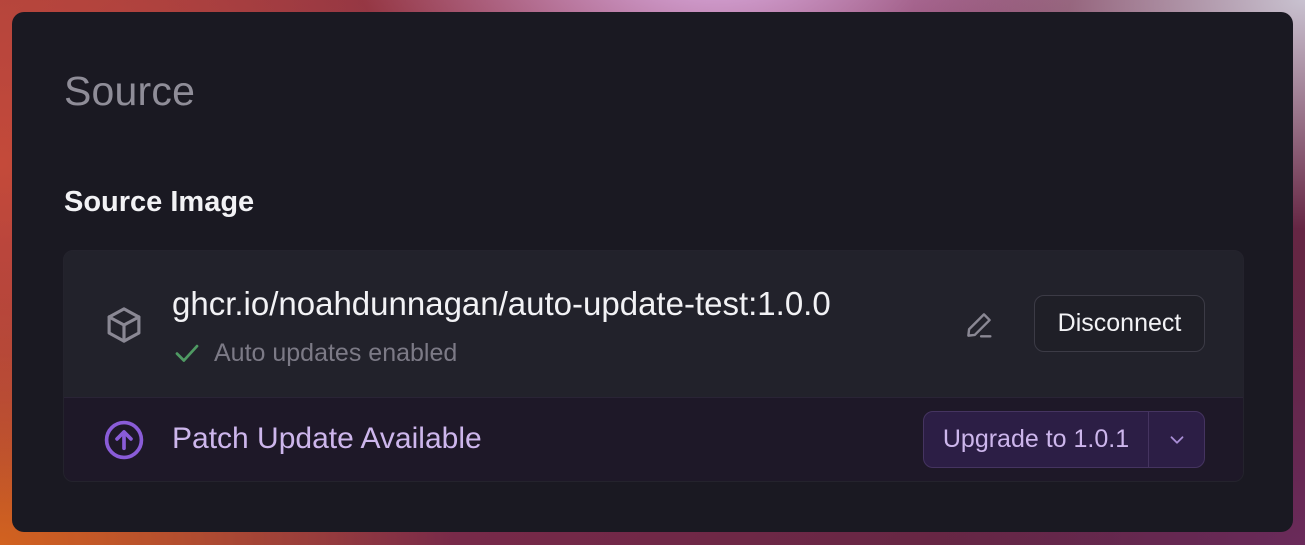 The image size is (1305, 545). What do you see at coordinates (187, 353) in the screenshot?
I see `check-icon` at bounding box center [187, 353].